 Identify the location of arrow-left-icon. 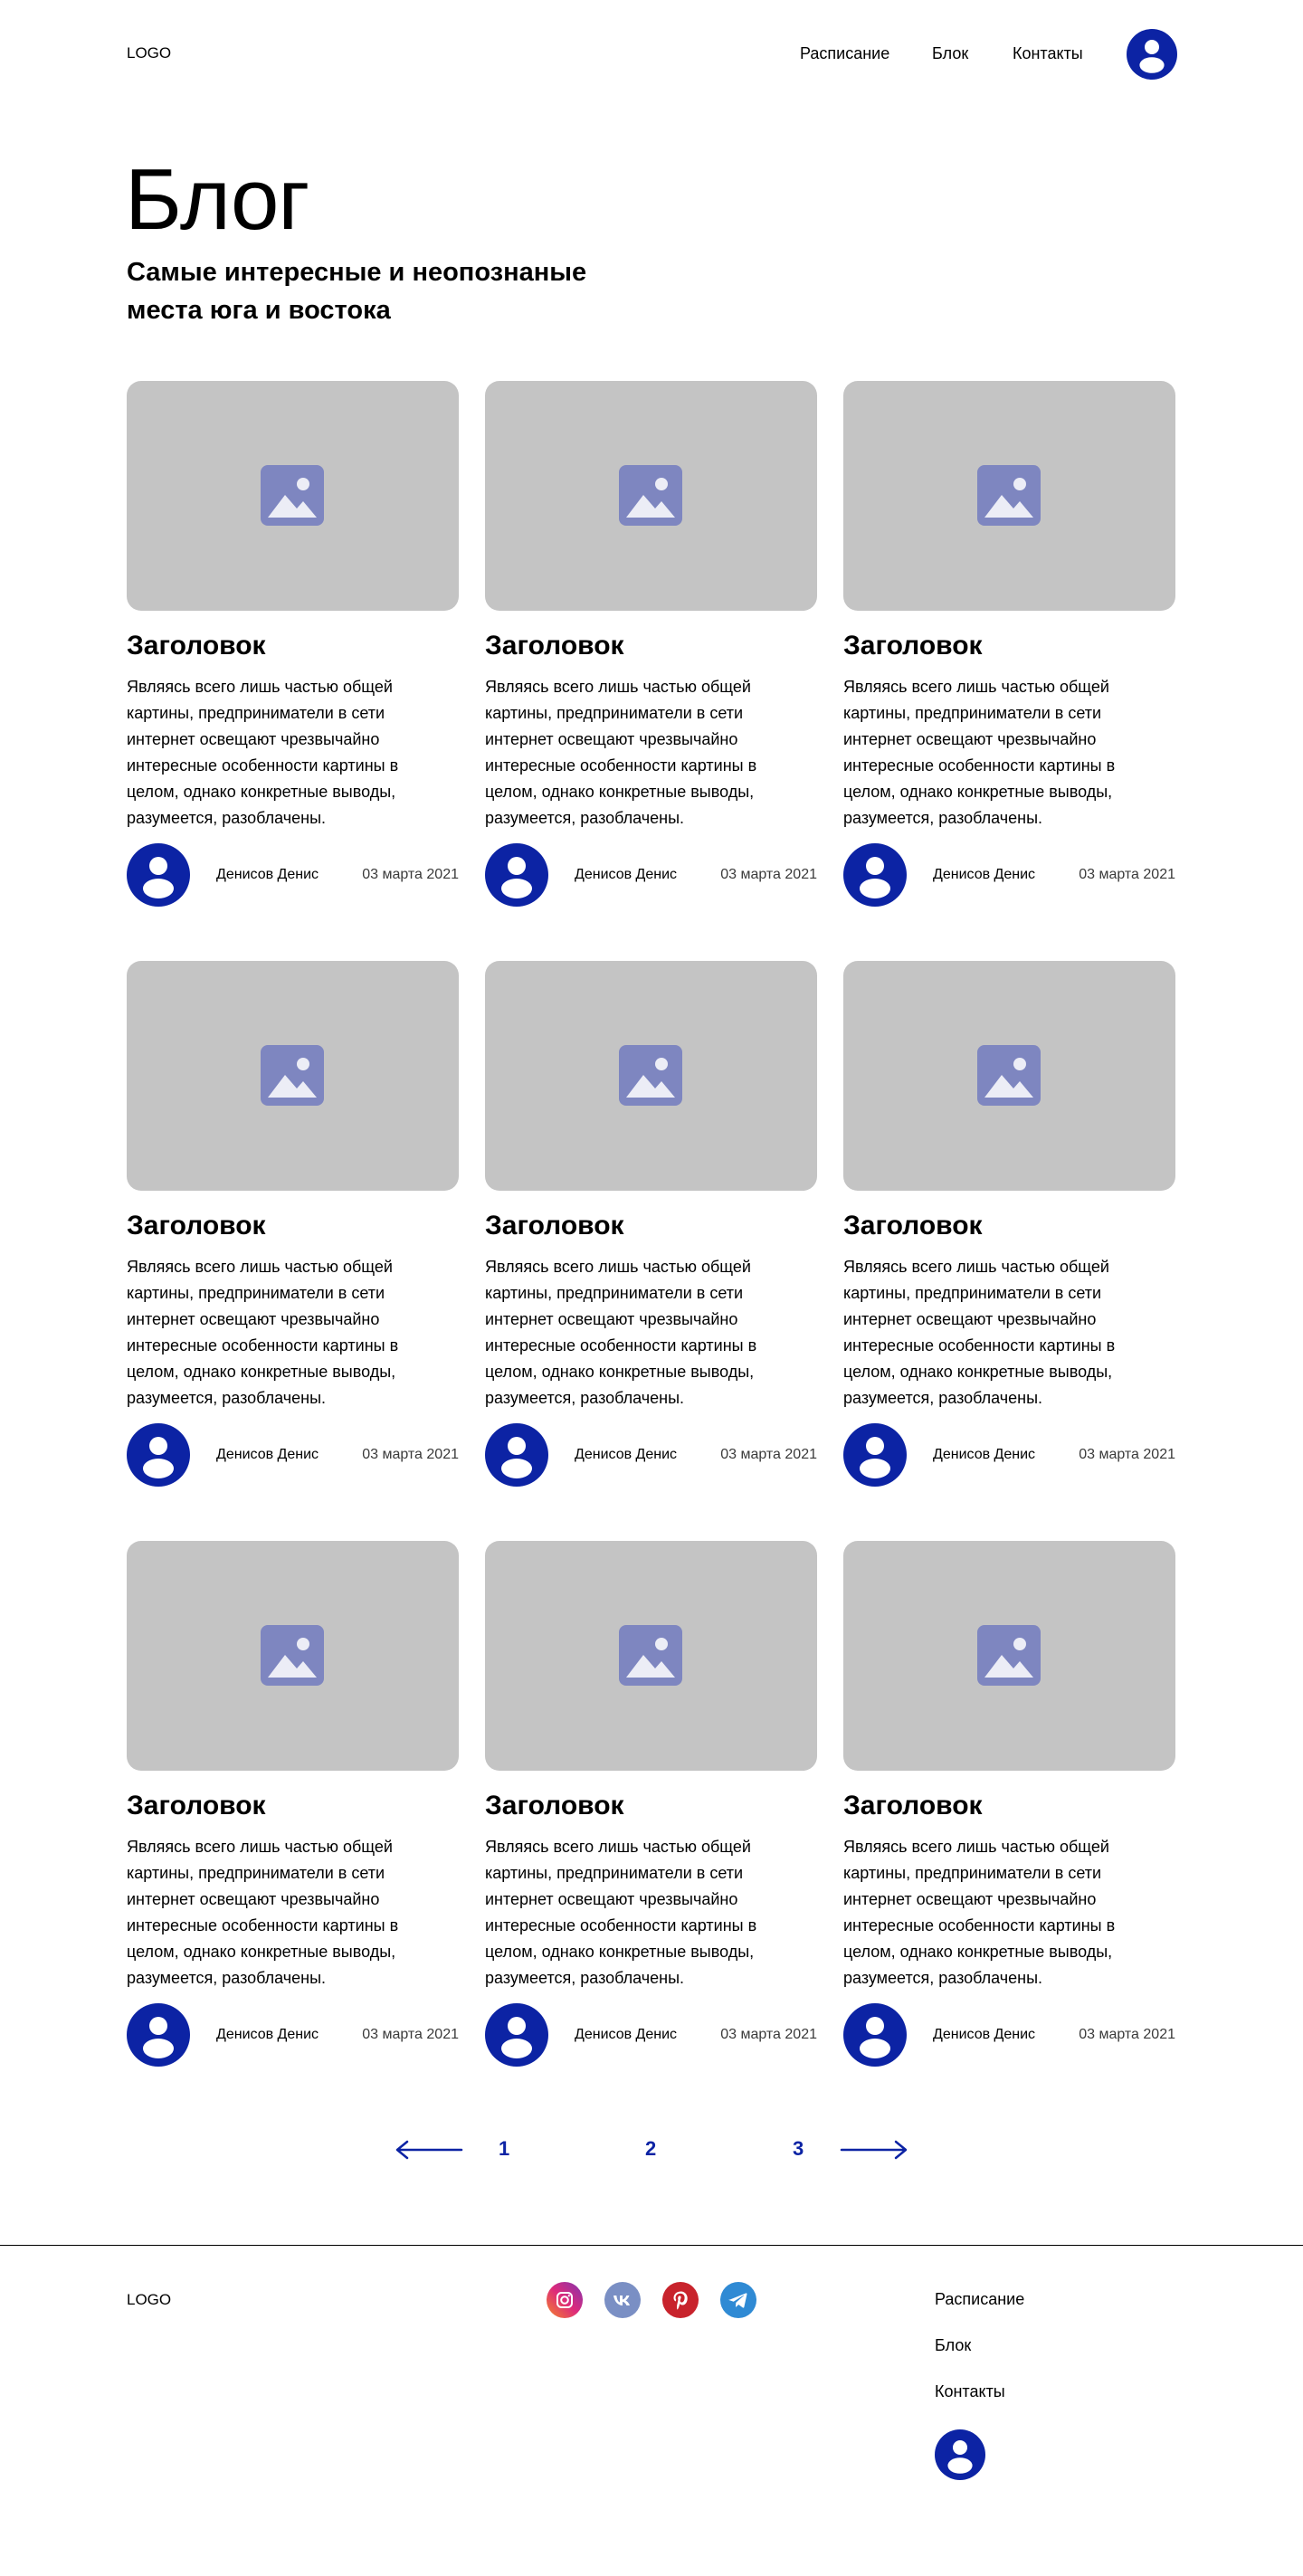
(429, 2150).